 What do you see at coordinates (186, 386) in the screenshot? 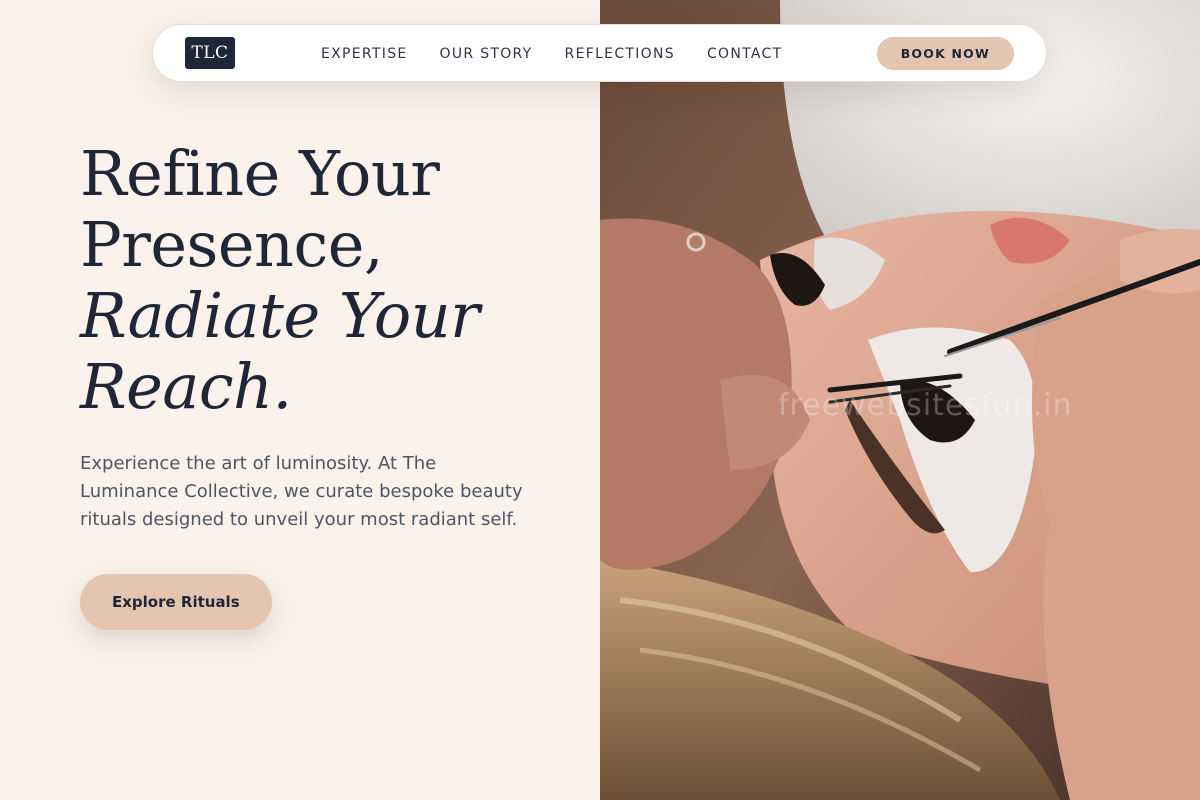
I see `hero-title-line-4: Reach.` at bounding box center [186, 386].